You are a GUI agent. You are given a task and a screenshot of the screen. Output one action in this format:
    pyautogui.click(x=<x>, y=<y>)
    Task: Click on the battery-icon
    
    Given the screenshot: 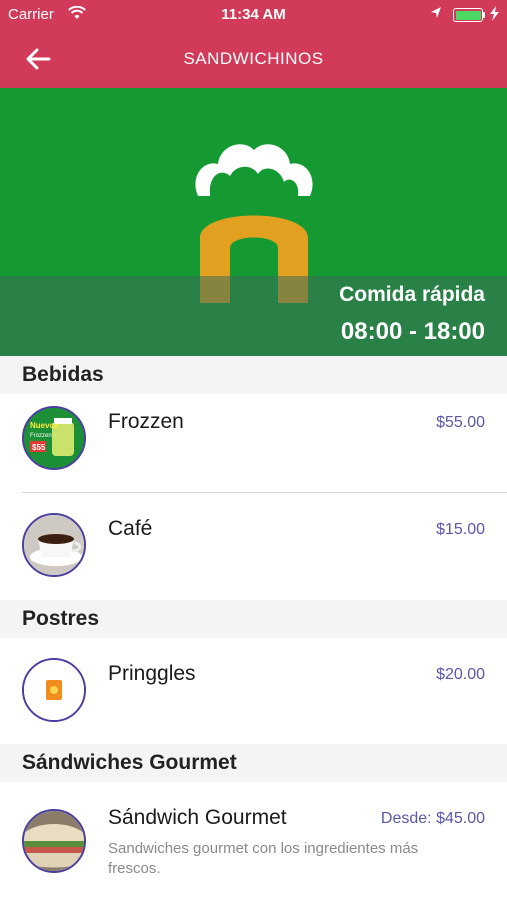 What is the action you would take?
    pyautogui.click(x=468, y=15)
    